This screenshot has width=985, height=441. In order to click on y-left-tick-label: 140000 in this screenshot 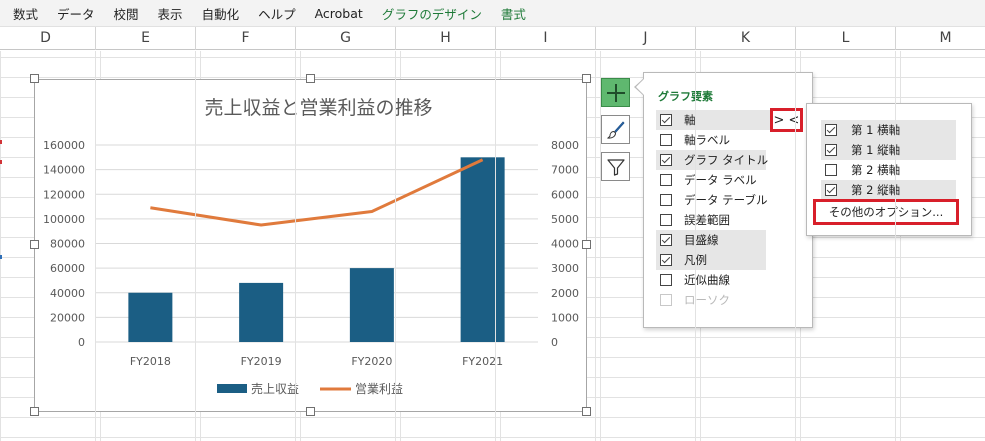, I will do `click(64, 170)`.